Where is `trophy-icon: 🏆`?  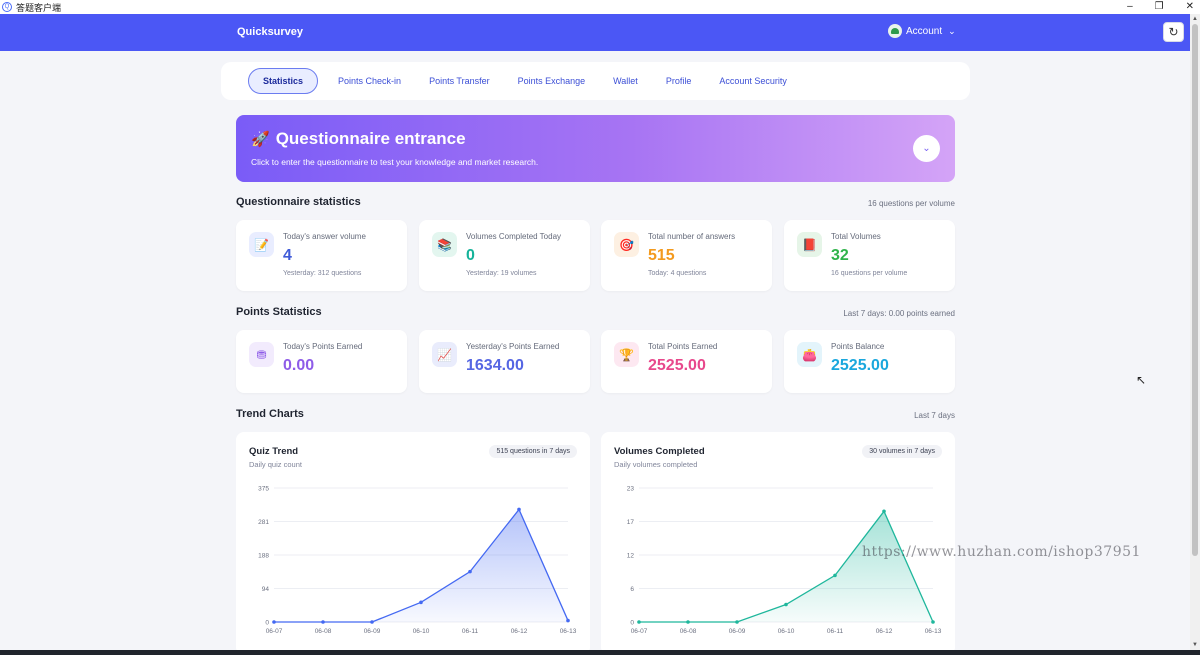
trophy-icon: 🏆 is located at coordinates (626, 354).